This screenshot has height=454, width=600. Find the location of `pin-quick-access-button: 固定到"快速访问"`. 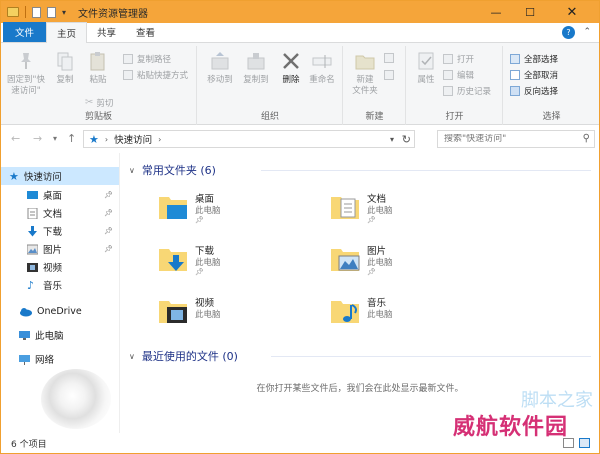

pin-quick-access-button: 固定到"快速访问" is located at coordinates (26, 73).